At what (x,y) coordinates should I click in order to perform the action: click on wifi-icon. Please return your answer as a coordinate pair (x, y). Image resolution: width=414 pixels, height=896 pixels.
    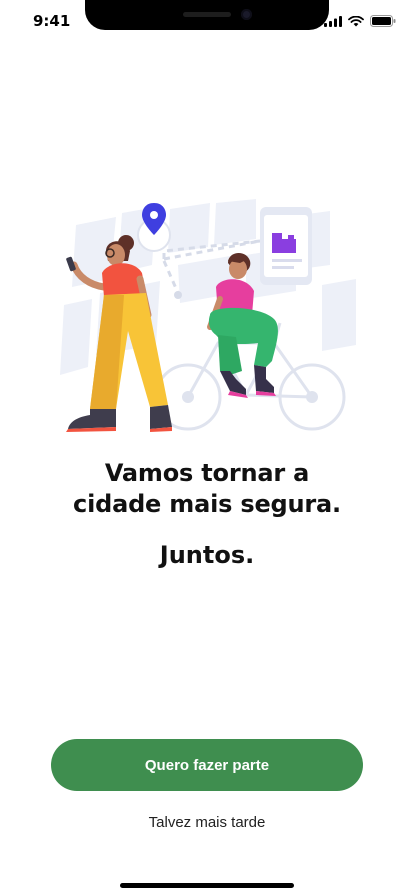
    Looking at the image, I should click on (356, 20).